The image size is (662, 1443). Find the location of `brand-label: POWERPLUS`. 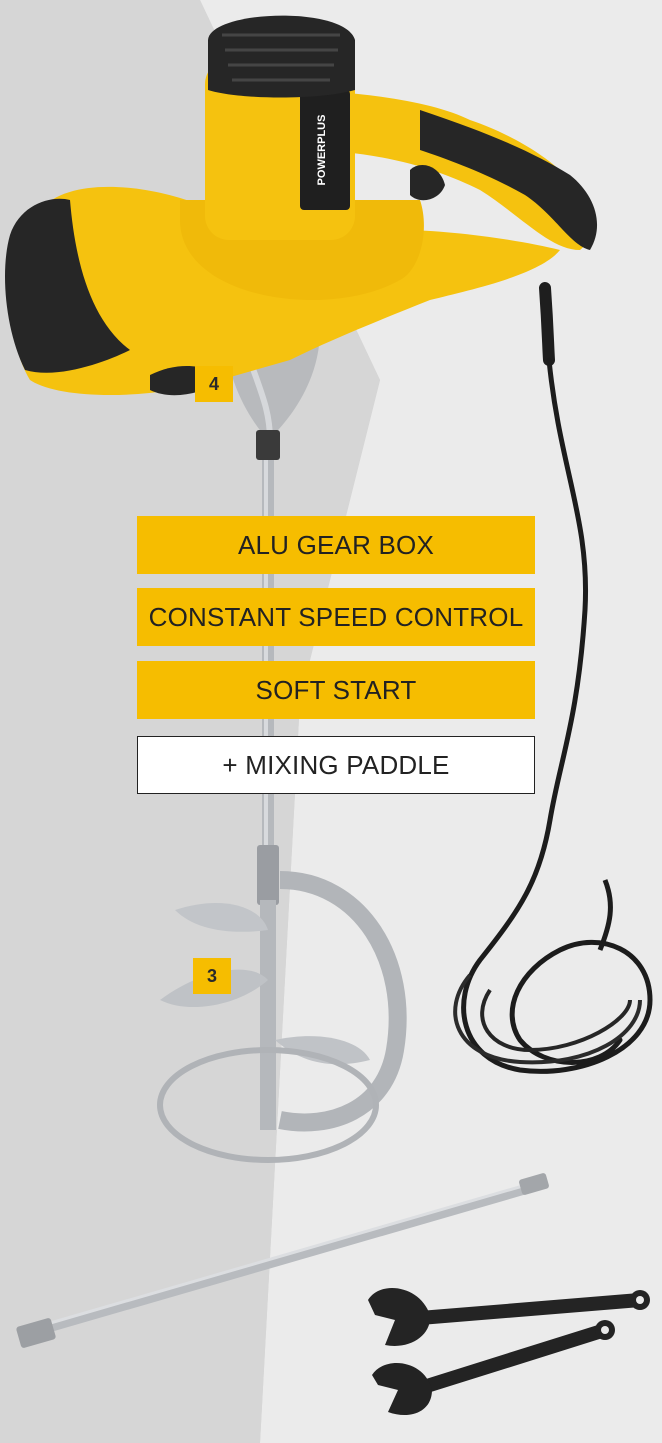

brand-label: POWERPLUS is located at coordinates (322, 150).